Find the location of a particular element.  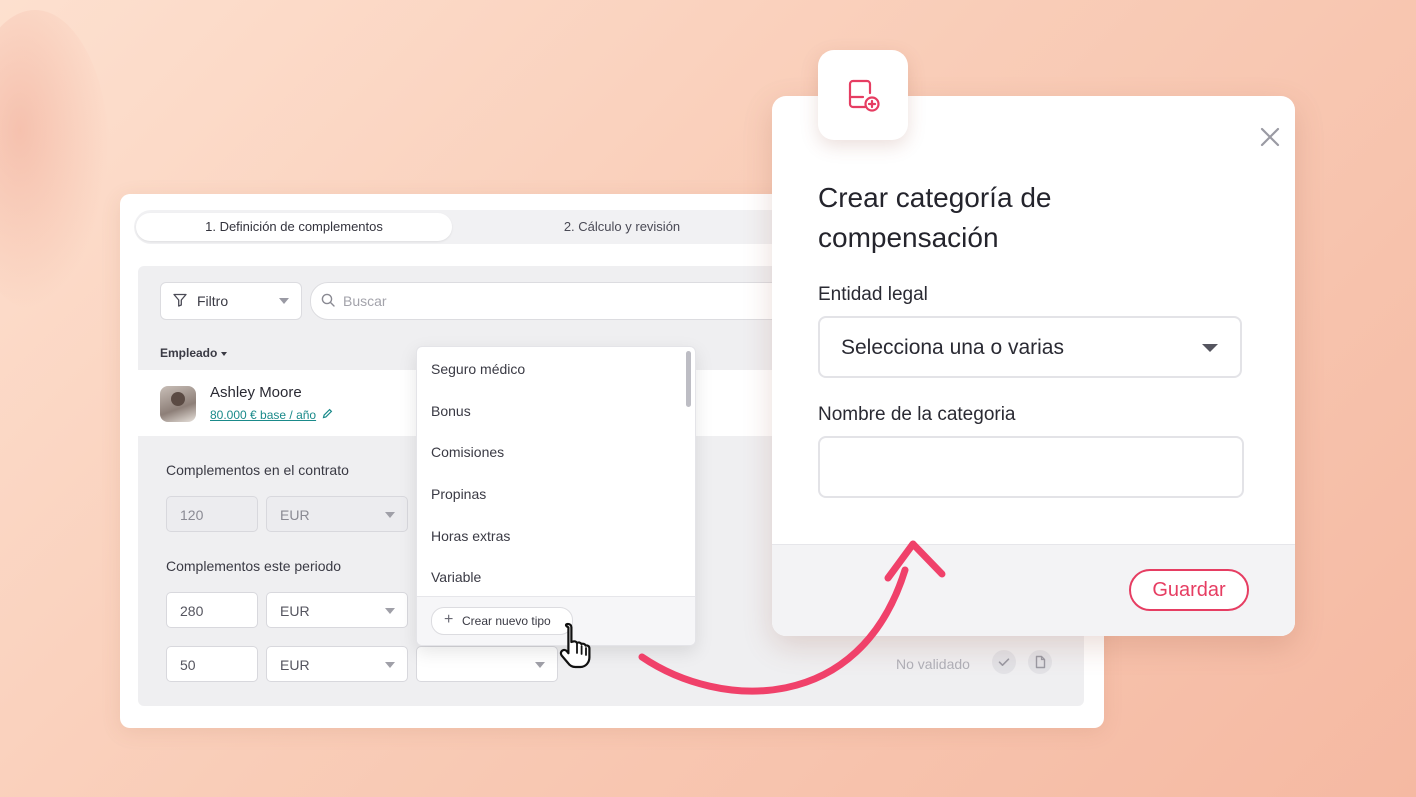

step-calculation-tab: 2. Cálculo y revisión is located at coordinates (622, 227).